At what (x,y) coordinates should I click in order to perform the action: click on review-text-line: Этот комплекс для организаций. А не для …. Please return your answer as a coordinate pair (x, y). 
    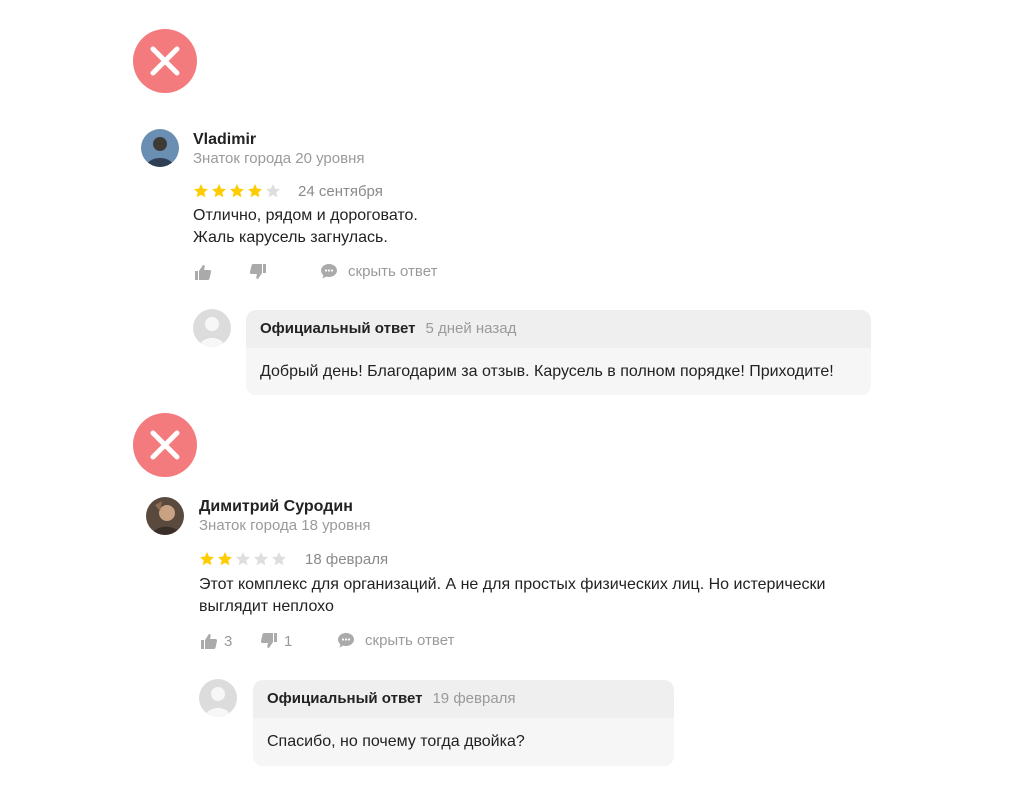
    Looking at the image, I should click on (512, 584).